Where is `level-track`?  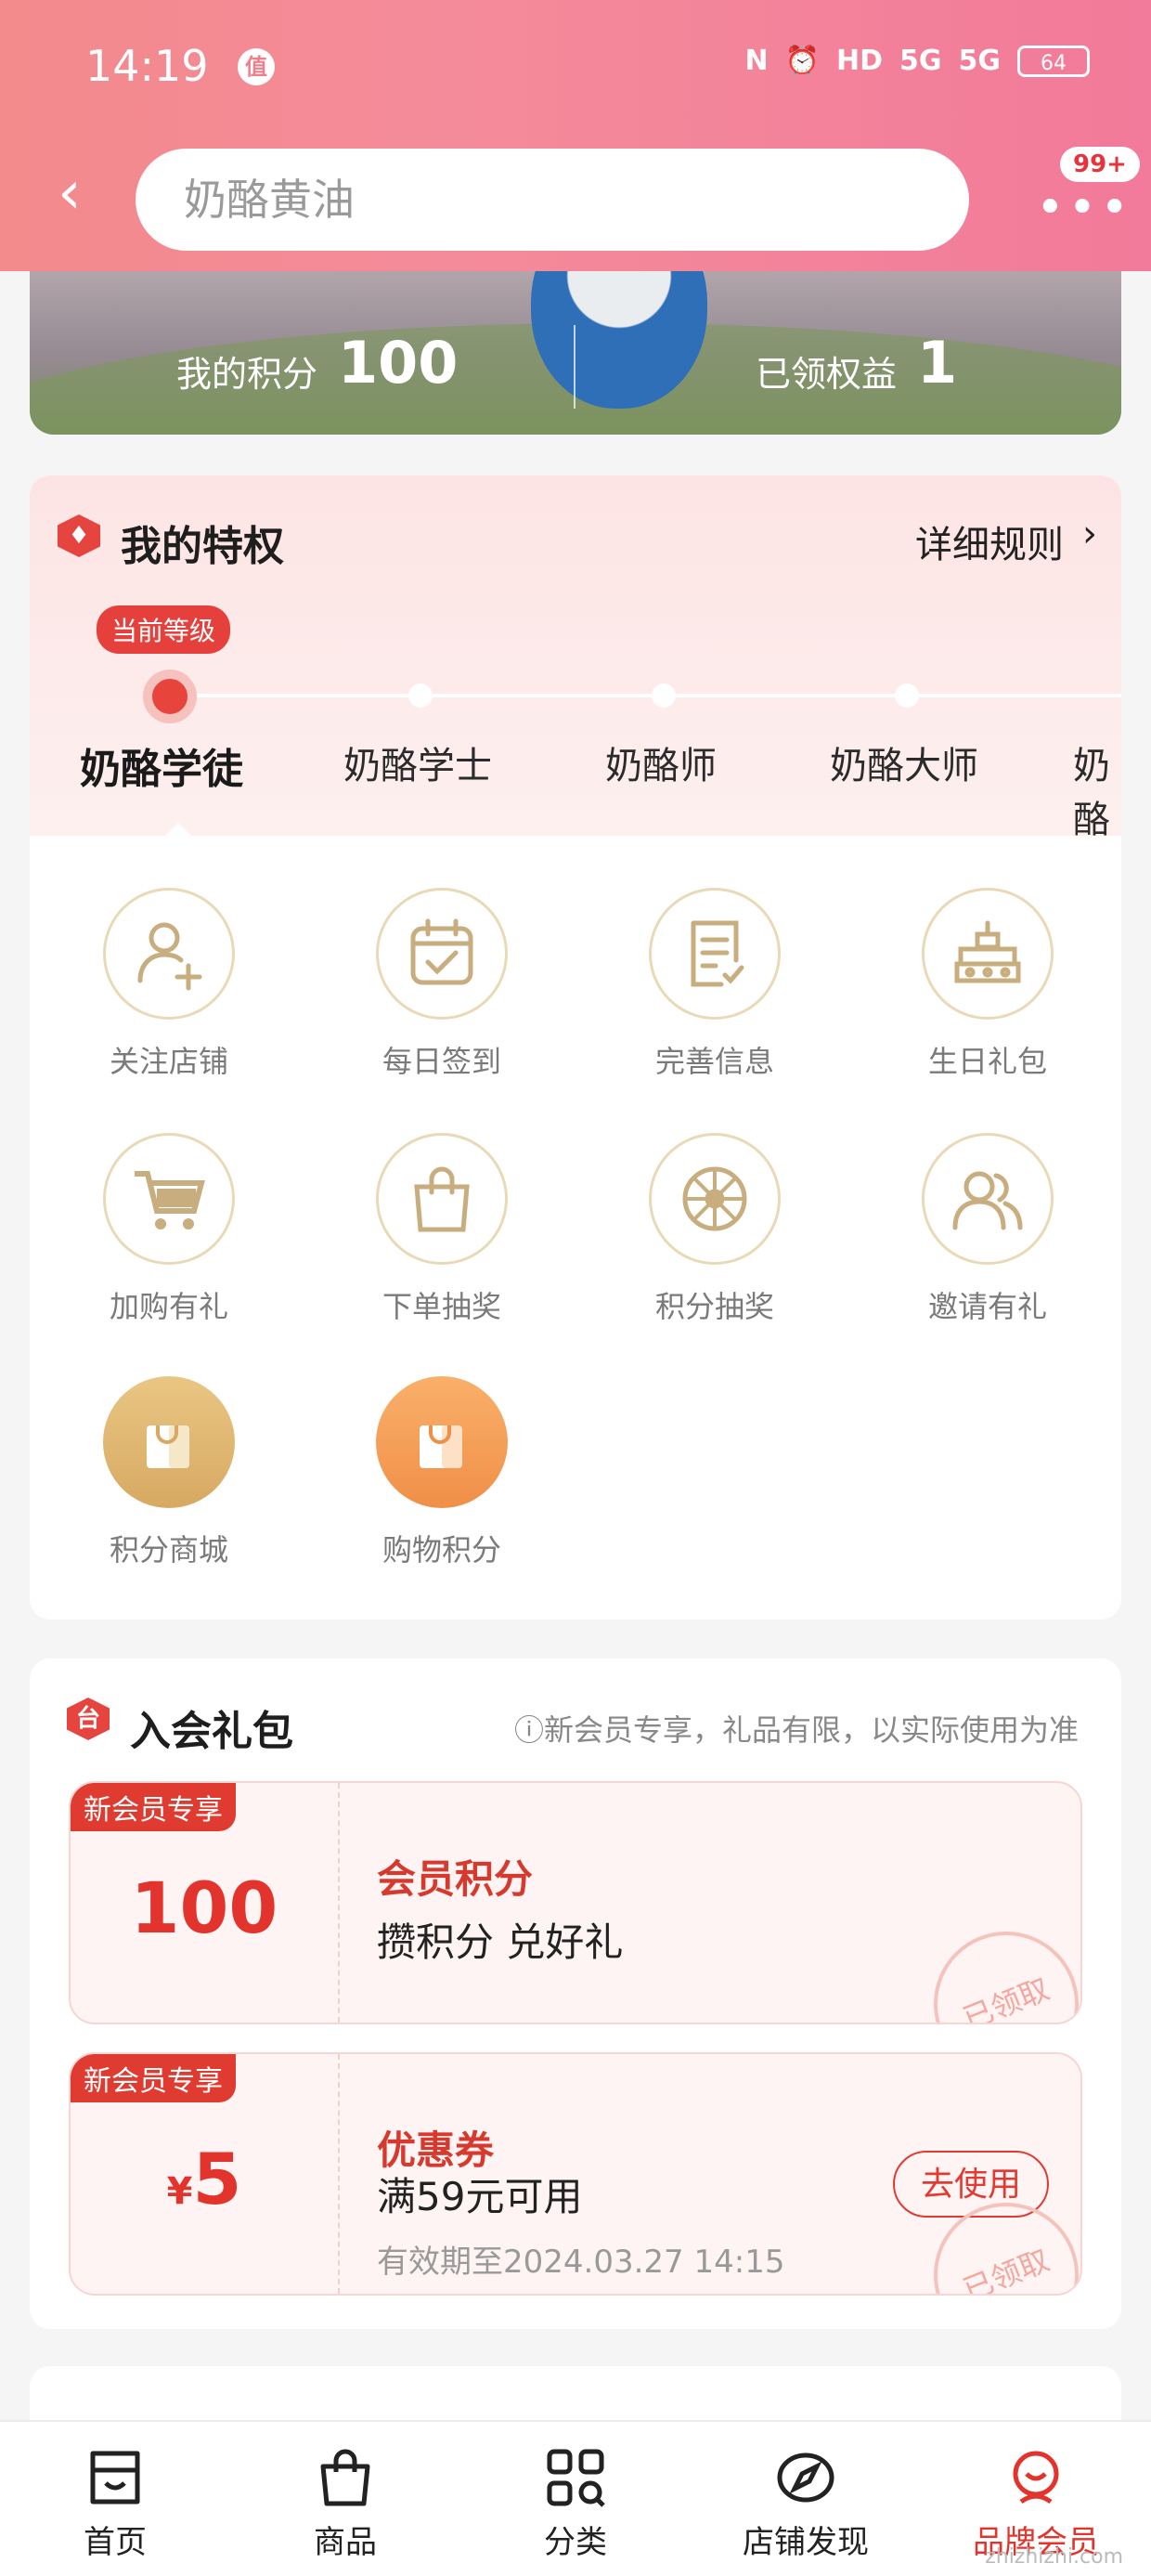 level-track is located at coordinates (640, 695).